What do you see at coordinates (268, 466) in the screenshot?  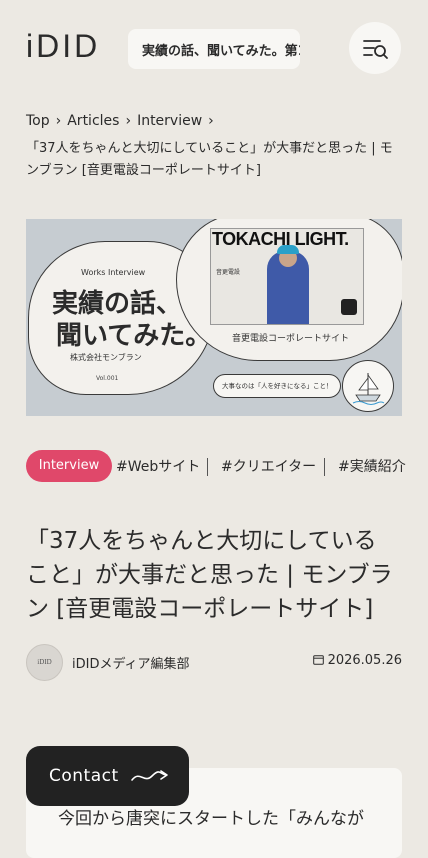 I see `hashtag-creator: #クリエイター` at bounding box center [268, 466].